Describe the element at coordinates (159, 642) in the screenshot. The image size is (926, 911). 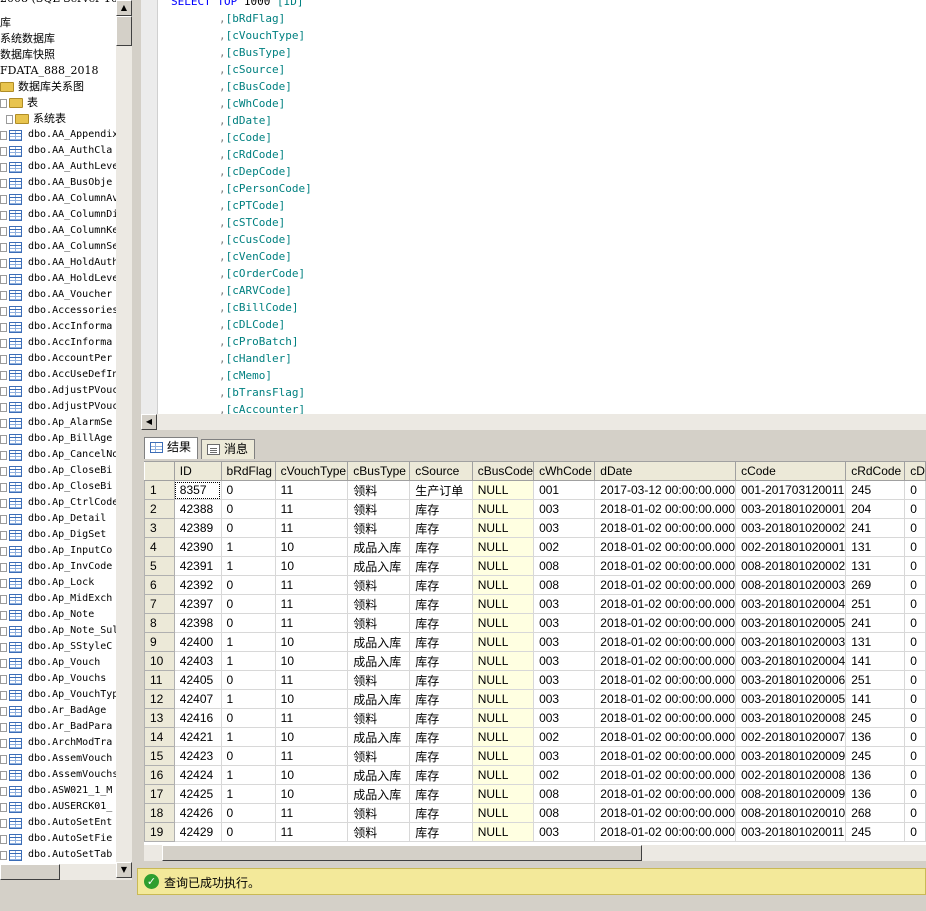
I see `row-number: 9` at that location.